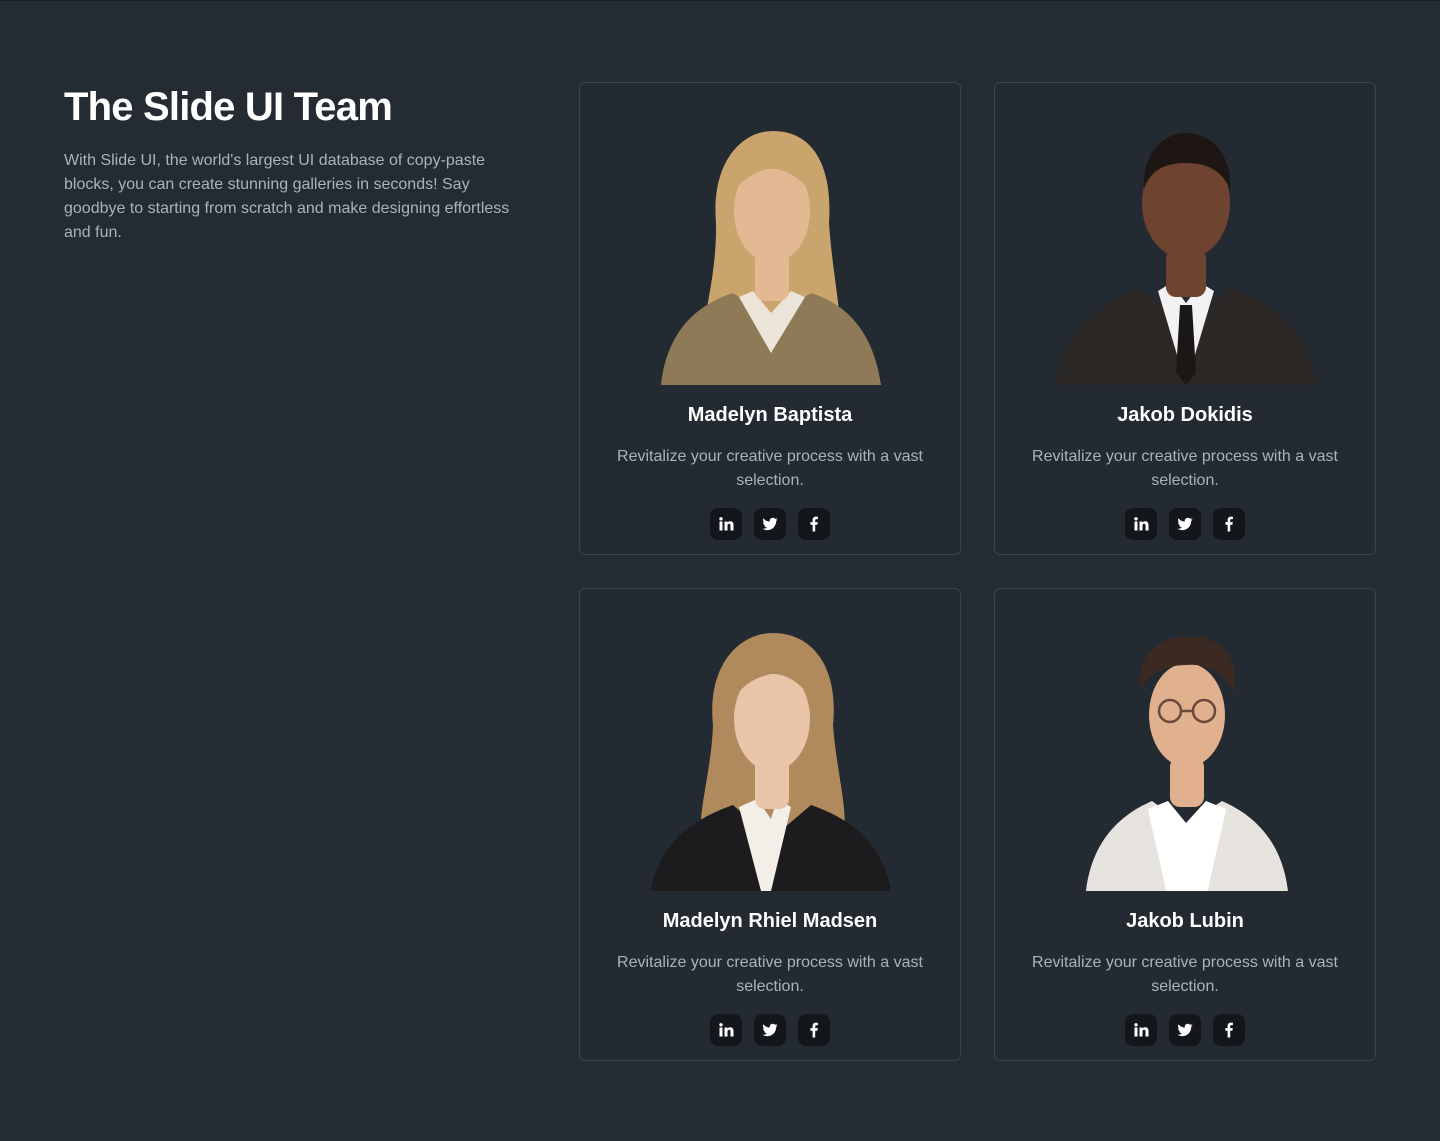  What do you see at coordinates (770, 415) in the screenshot?
I see `member-name: Madelyn Baptista` at bounding box center [770, 415].